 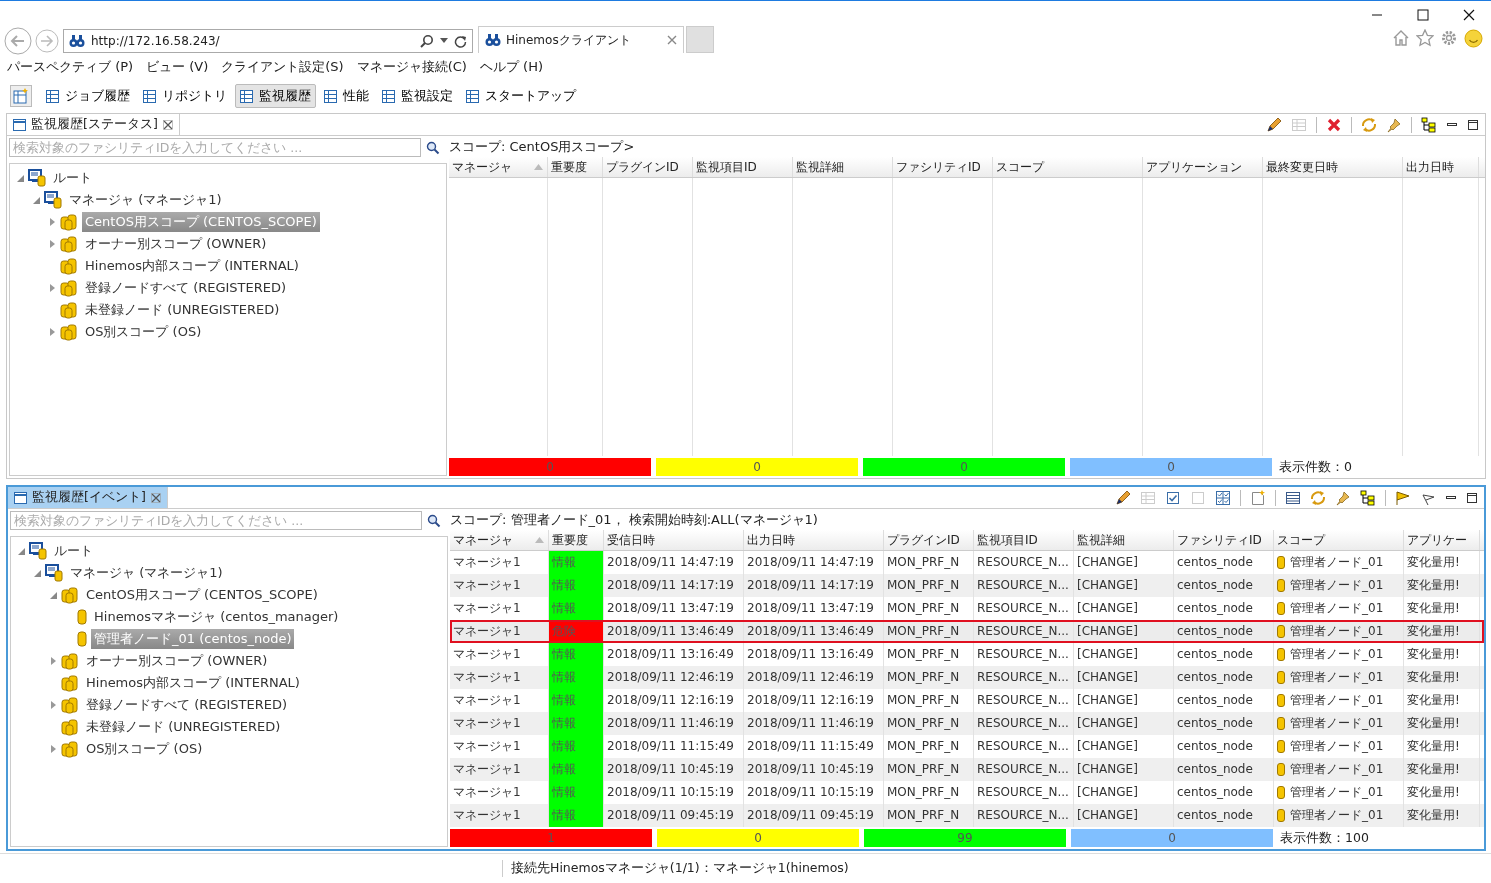 What do you see at coordinates (1401, 38) in the screenshot?
I see `home-icon` at bounding box center [1401, 38].